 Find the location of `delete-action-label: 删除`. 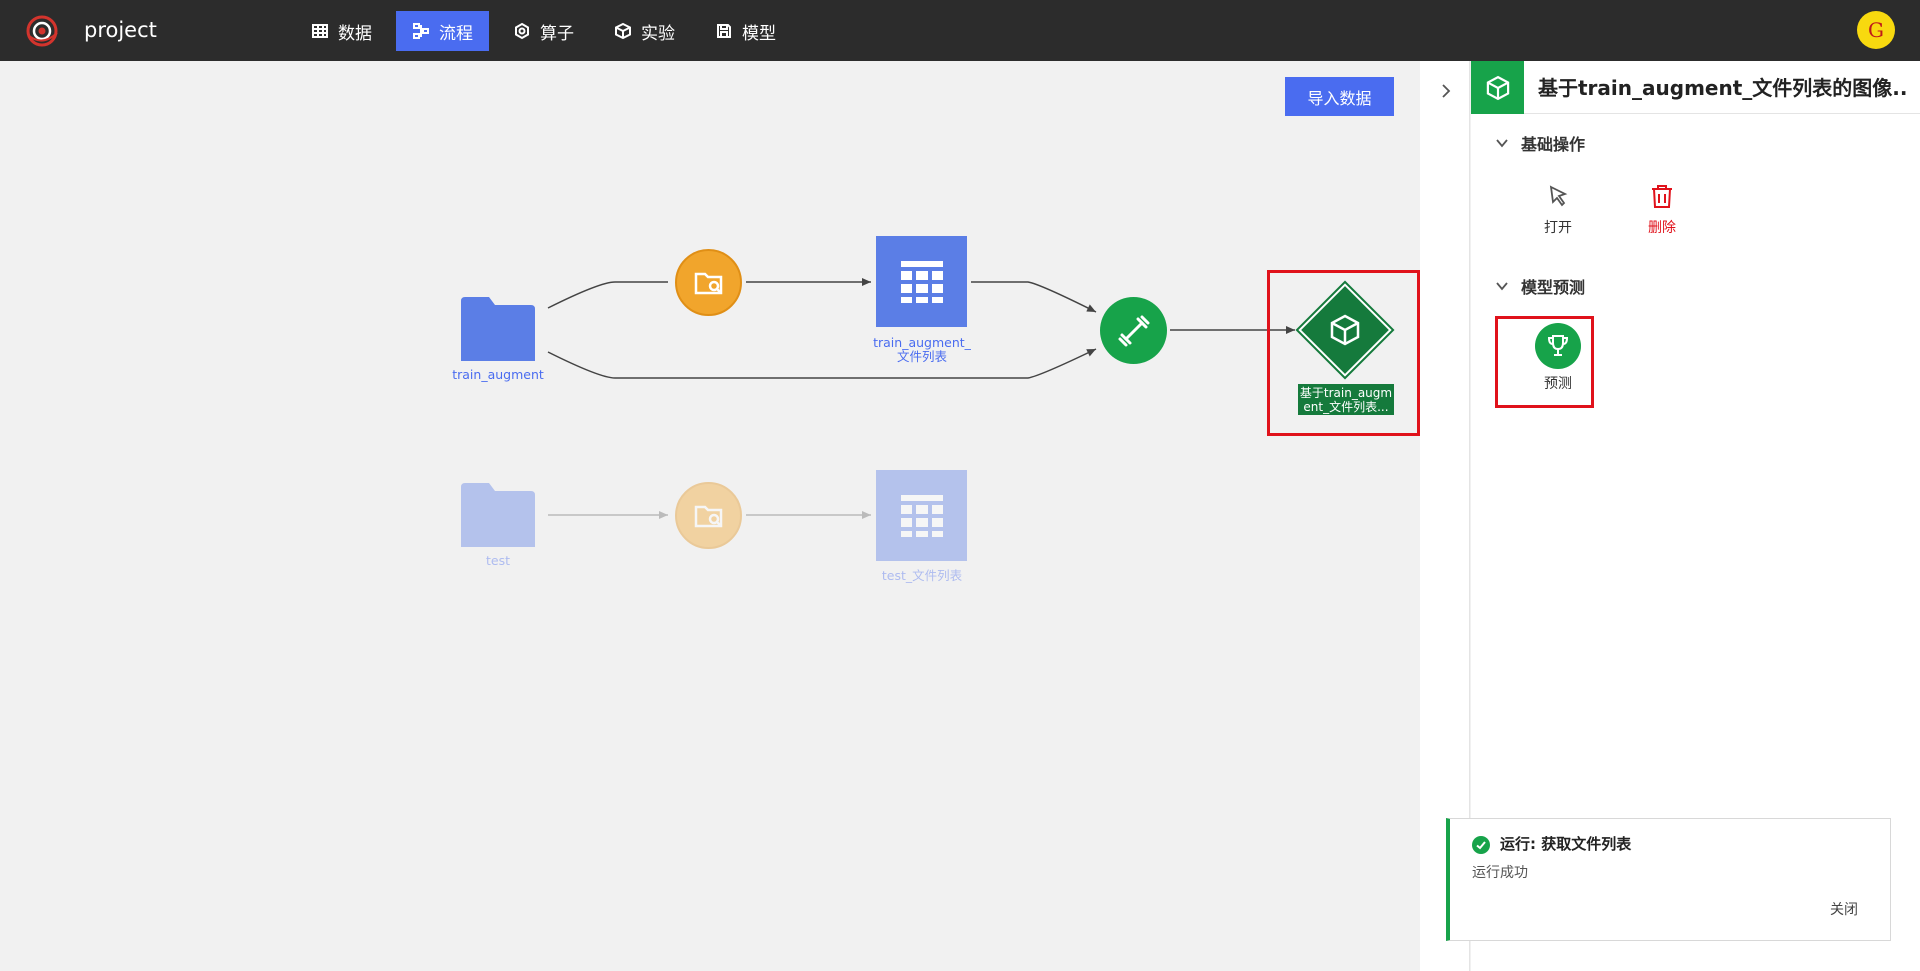

delete-action-label: 删除 is located at coordinates (1662, 228).